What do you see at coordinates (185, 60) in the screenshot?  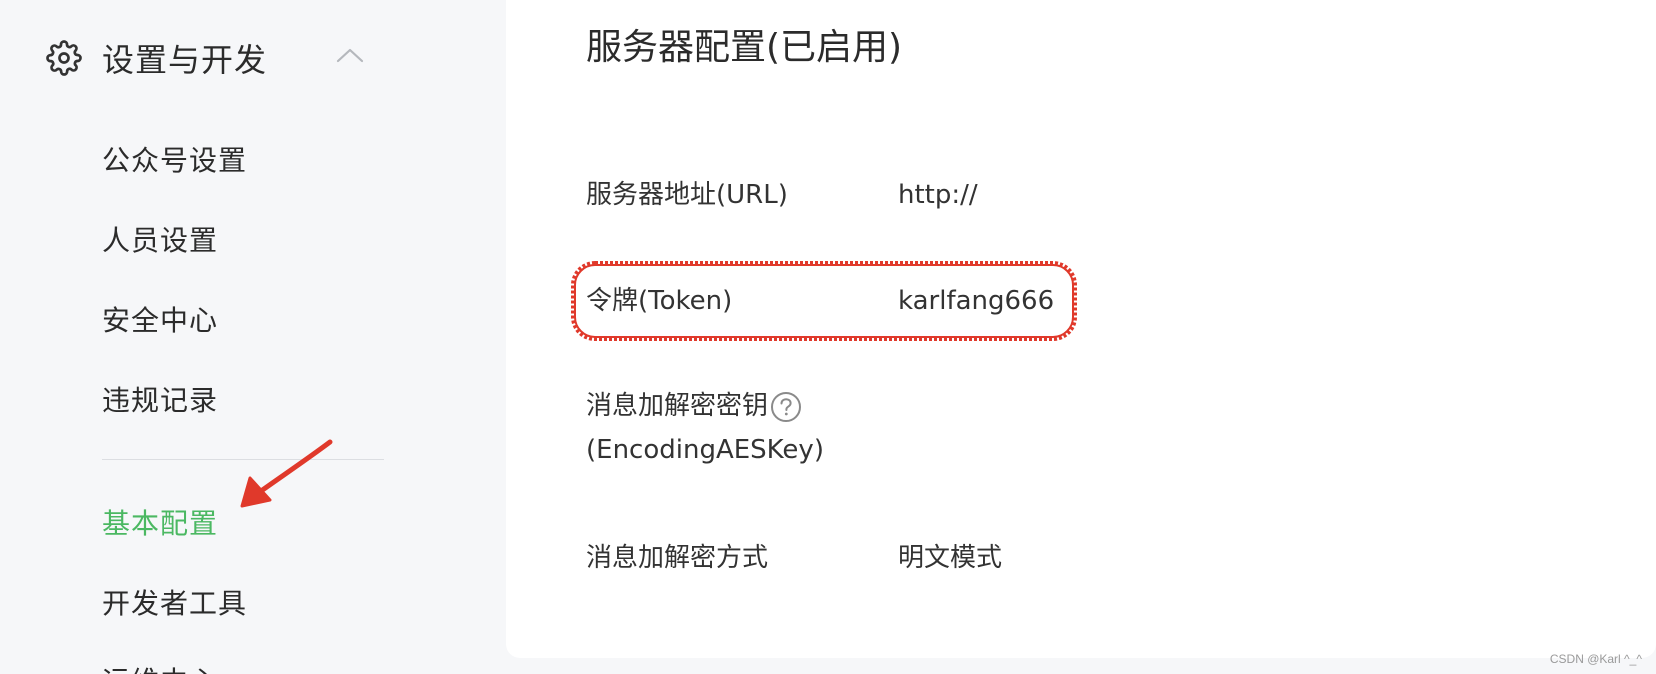 I see `section-title: 设置与开发` at bounding box center [185, 60].